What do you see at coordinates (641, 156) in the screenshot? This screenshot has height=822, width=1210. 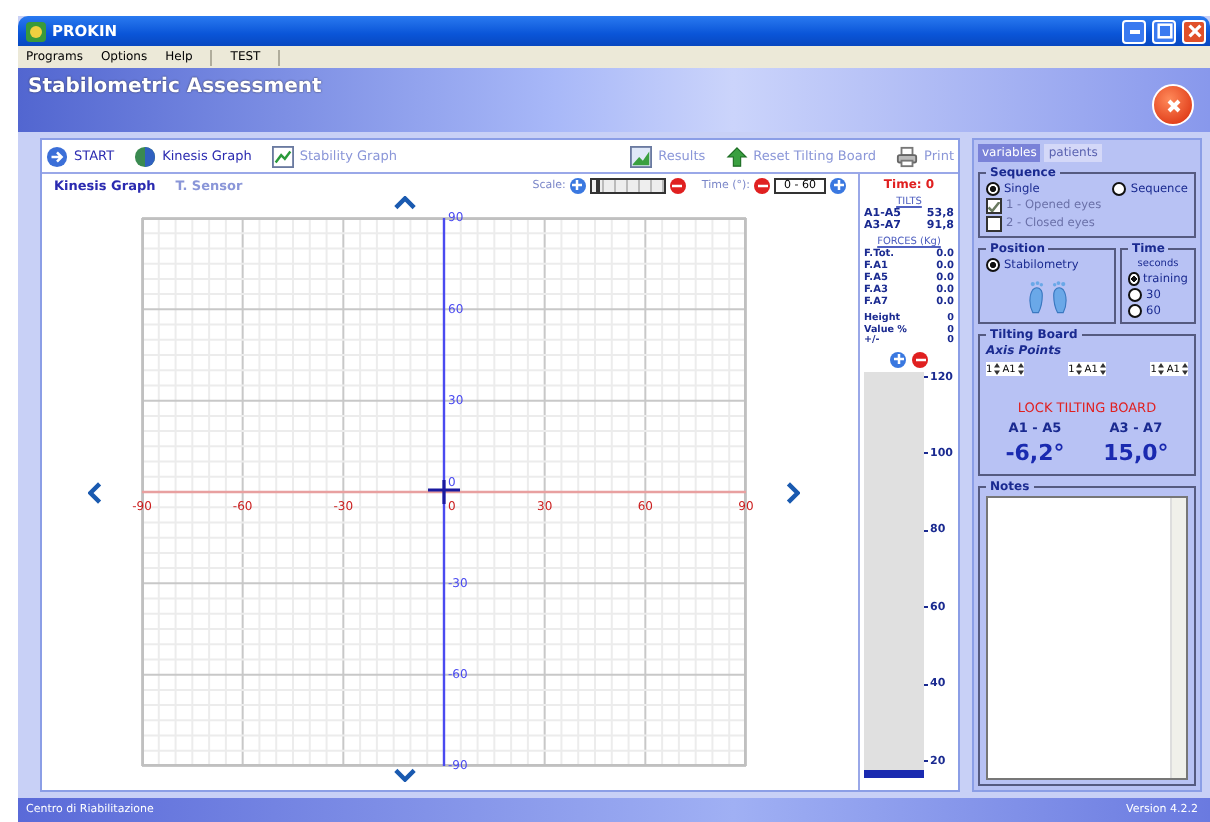 I see `area-chart-icon` at bounding box center [641, 156].